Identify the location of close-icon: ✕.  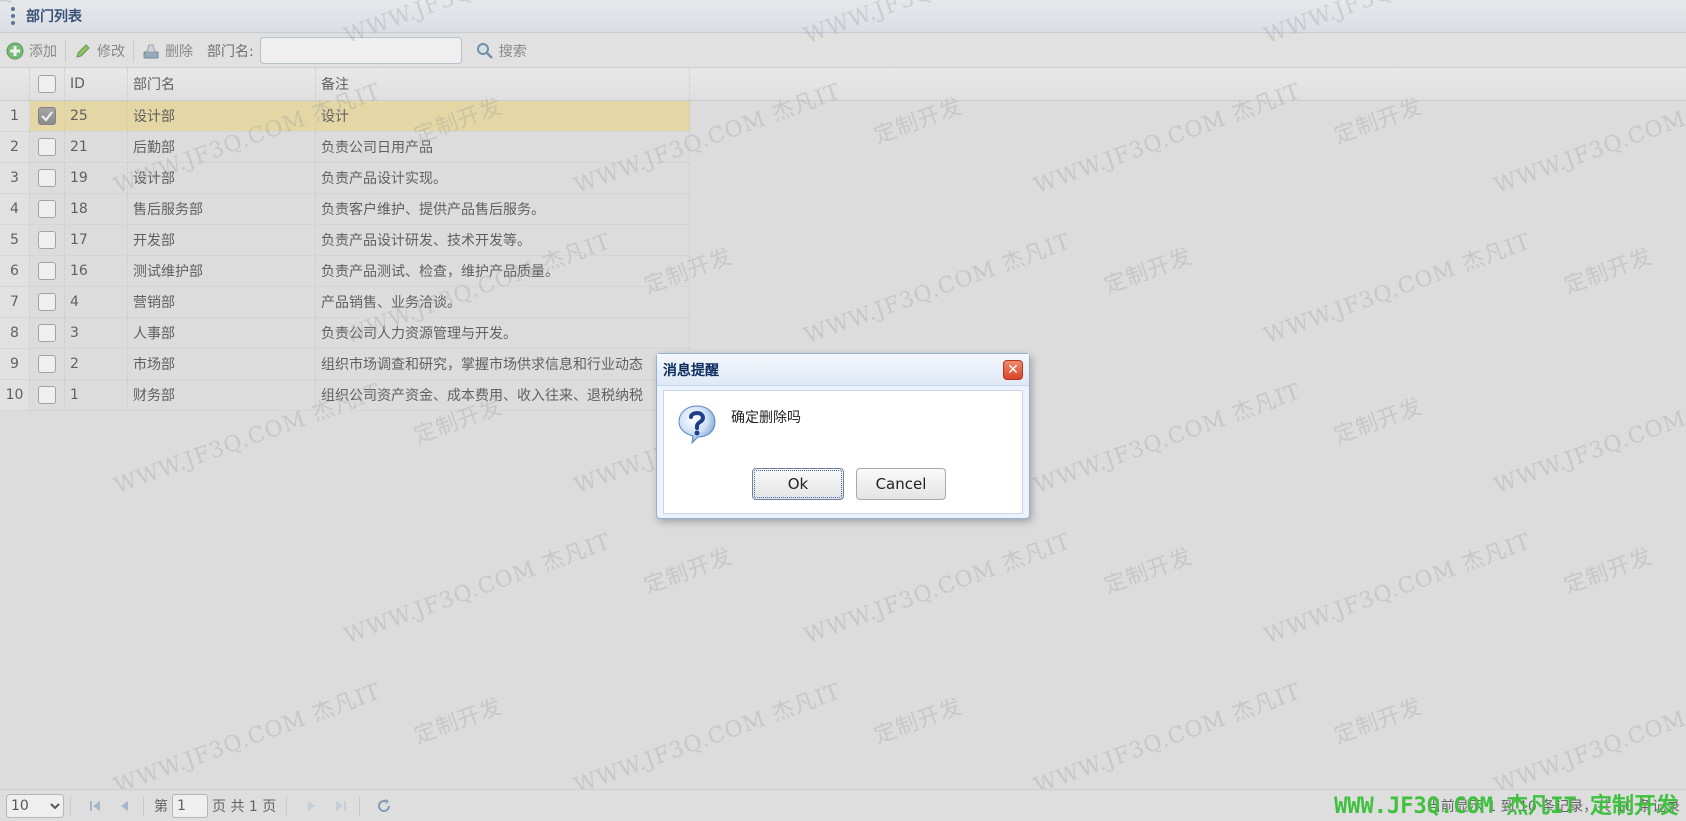
(1013, 370).